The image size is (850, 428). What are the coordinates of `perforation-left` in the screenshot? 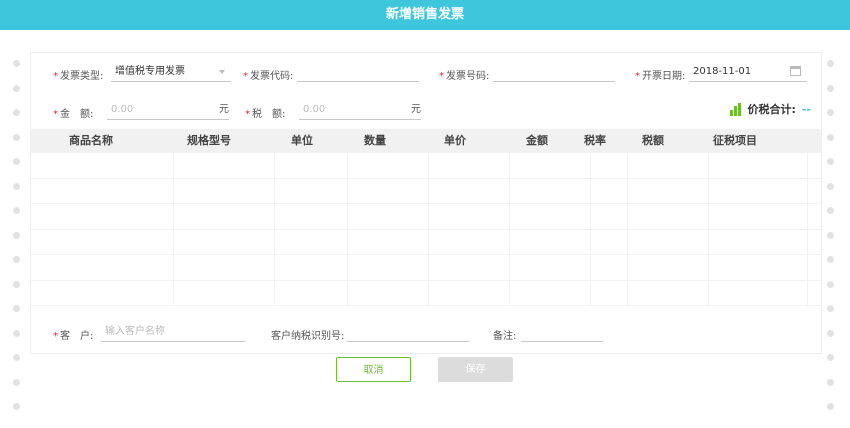 It's located at (17, 244).